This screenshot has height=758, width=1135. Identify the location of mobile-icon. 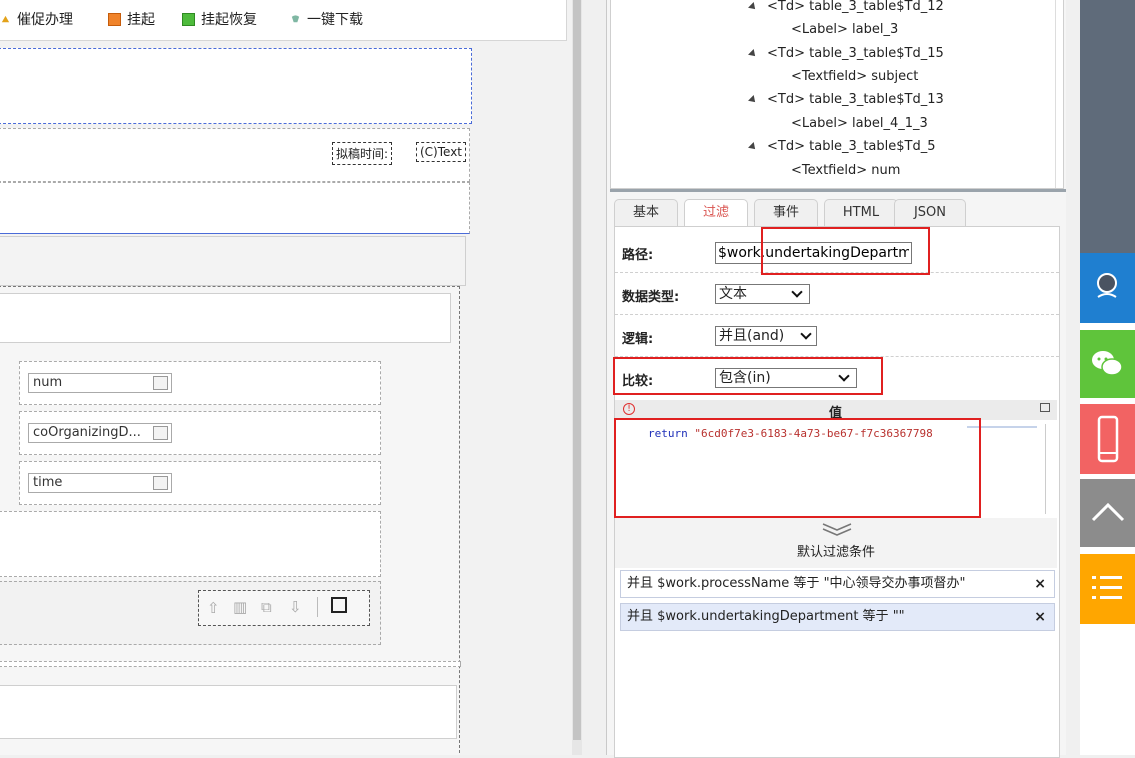
(1108, 439).